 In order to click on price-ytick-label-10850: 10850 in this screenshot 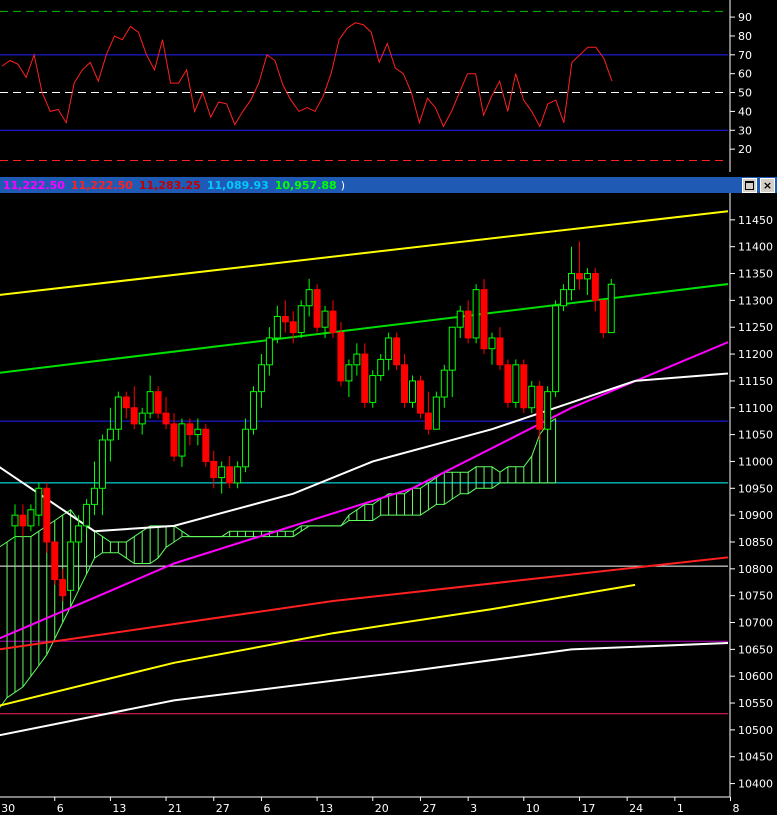, I will do `click(755, 542)`.